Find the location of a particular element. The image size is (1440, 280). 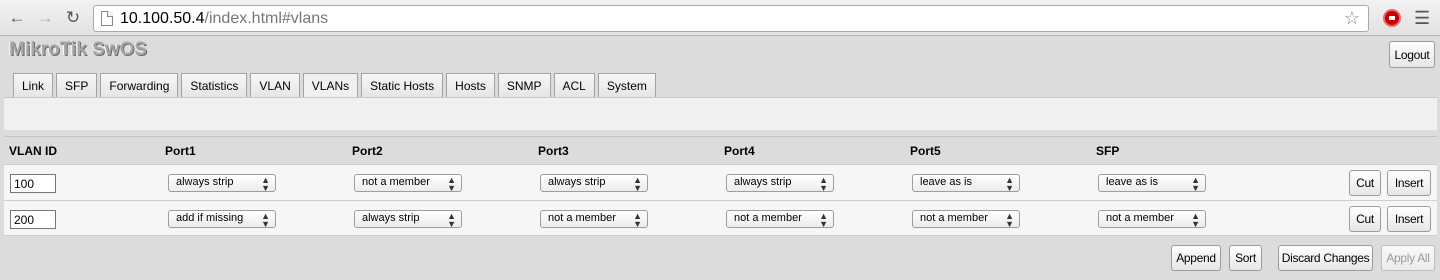

url-path: /index.html#vlans is located at coordinates (266, 18).